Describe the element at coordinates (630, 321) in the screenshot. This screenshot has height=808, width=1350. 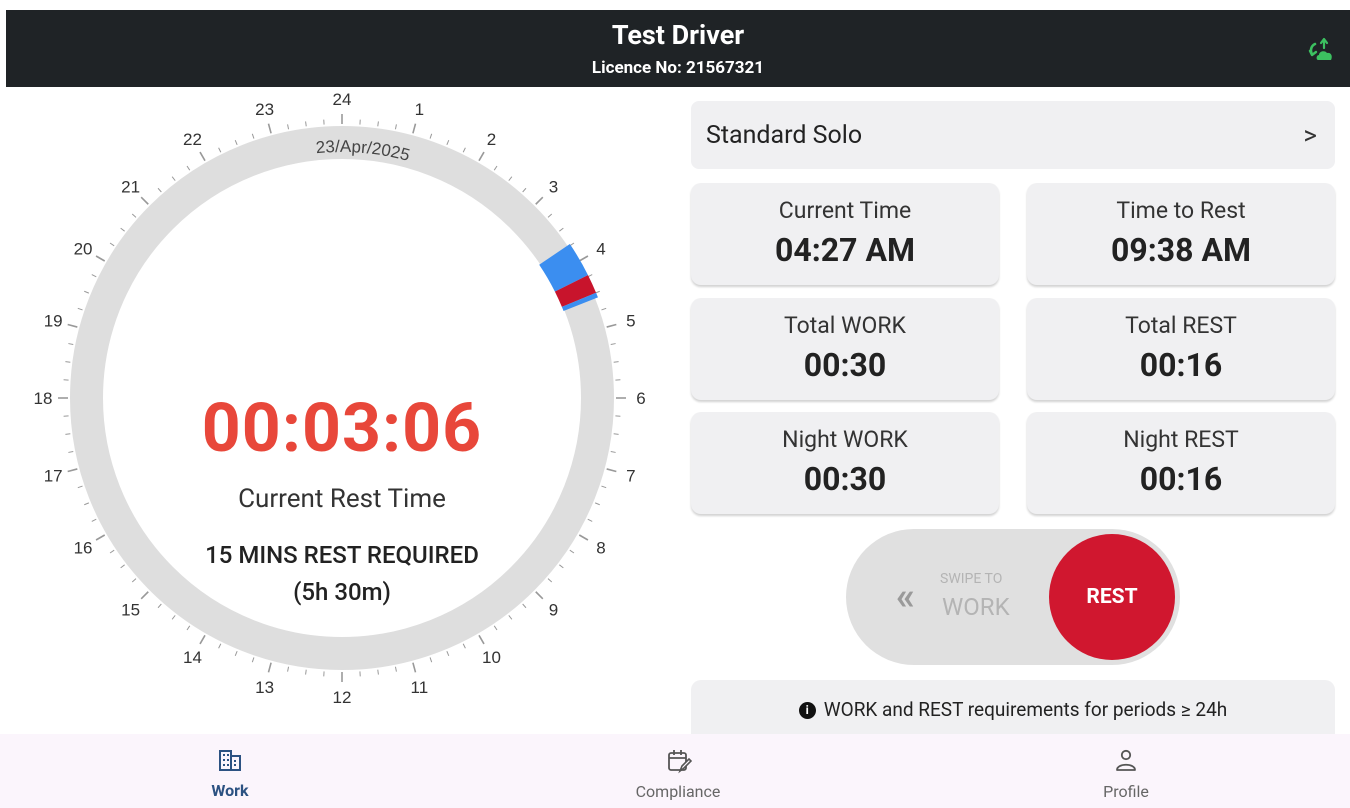
I see `hour-label: 5` at that location.